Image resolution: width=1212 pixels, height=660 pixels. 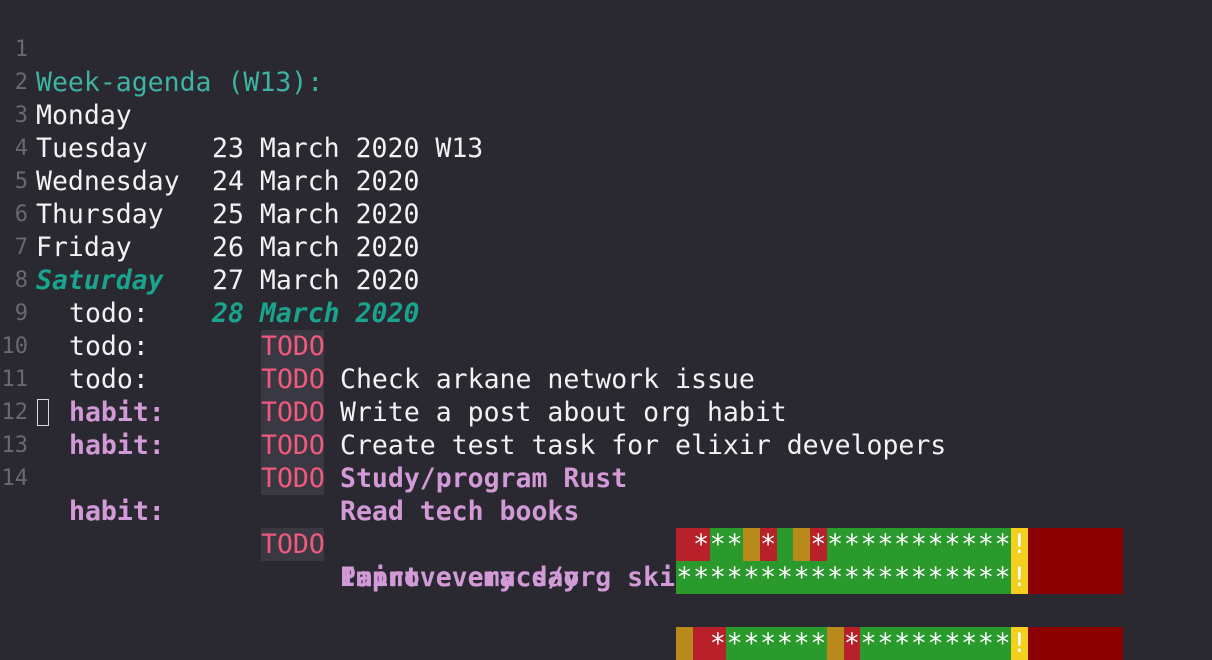 I want to click on entry-category: habit:, so click(x=117, y=445).